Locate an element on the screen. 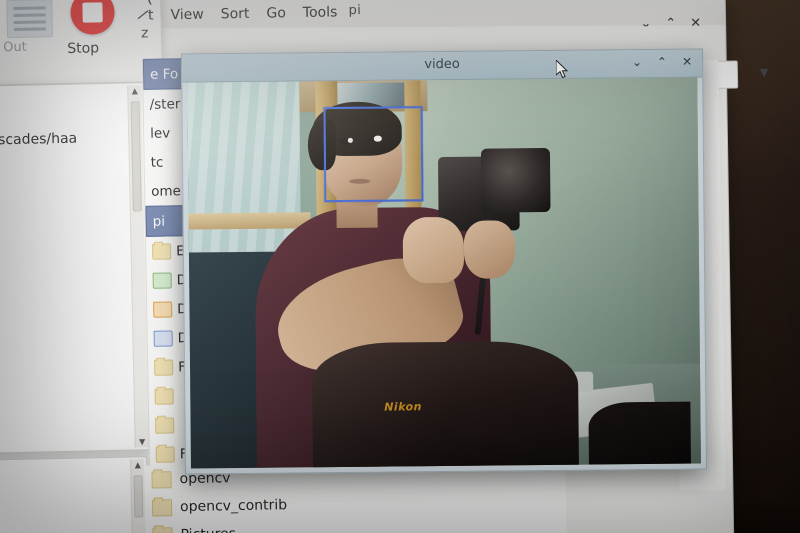  menu-bar: t View Sort Go Tools is located at coordinates (243, 13).